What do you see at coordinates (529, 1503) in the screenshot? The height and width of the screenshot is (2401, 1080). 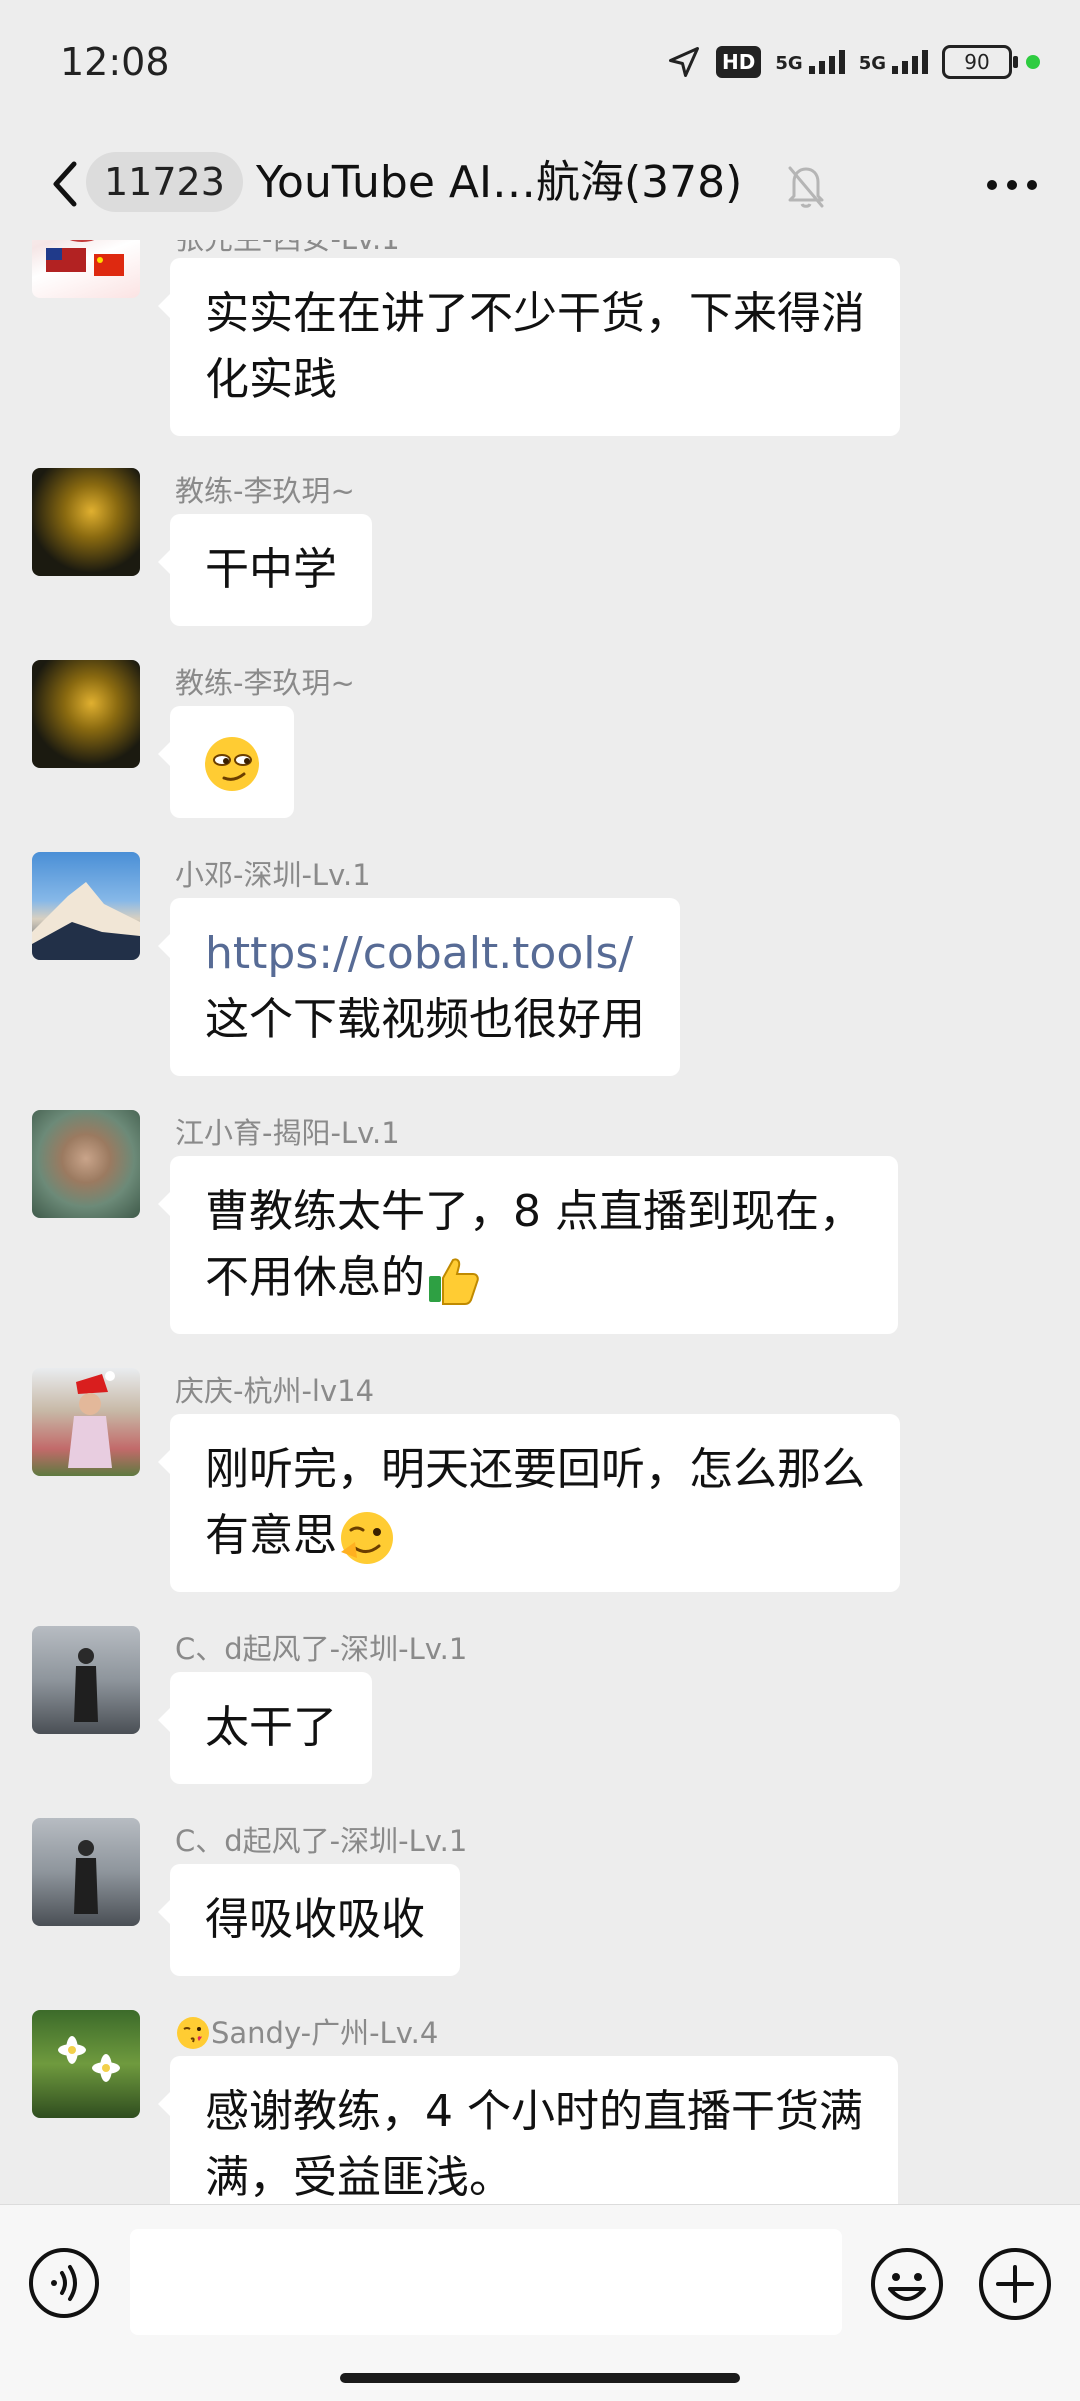 I see `message-bubble: 刚听完，明天还要回听，怎么那么 有意思` at bounding box center [529, 1503].